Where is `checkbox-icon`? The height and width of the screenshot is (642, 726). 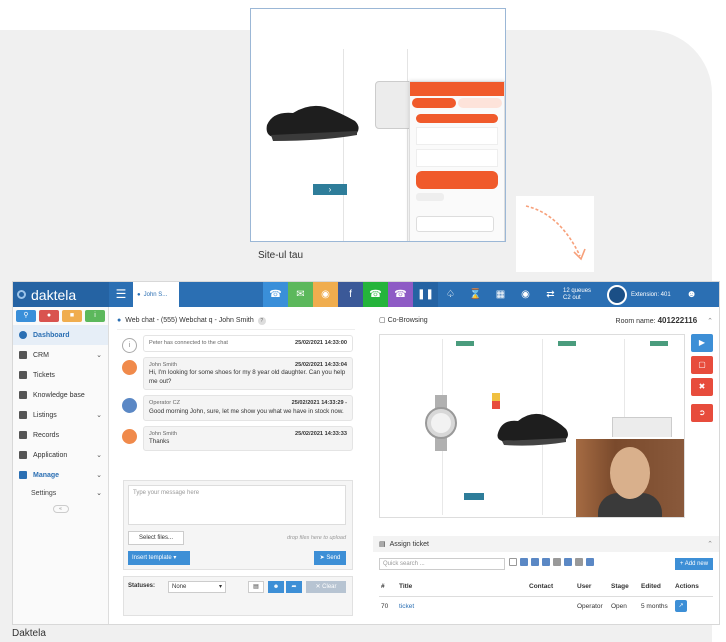
checkbox-icon is located at coordinates (513, 562).